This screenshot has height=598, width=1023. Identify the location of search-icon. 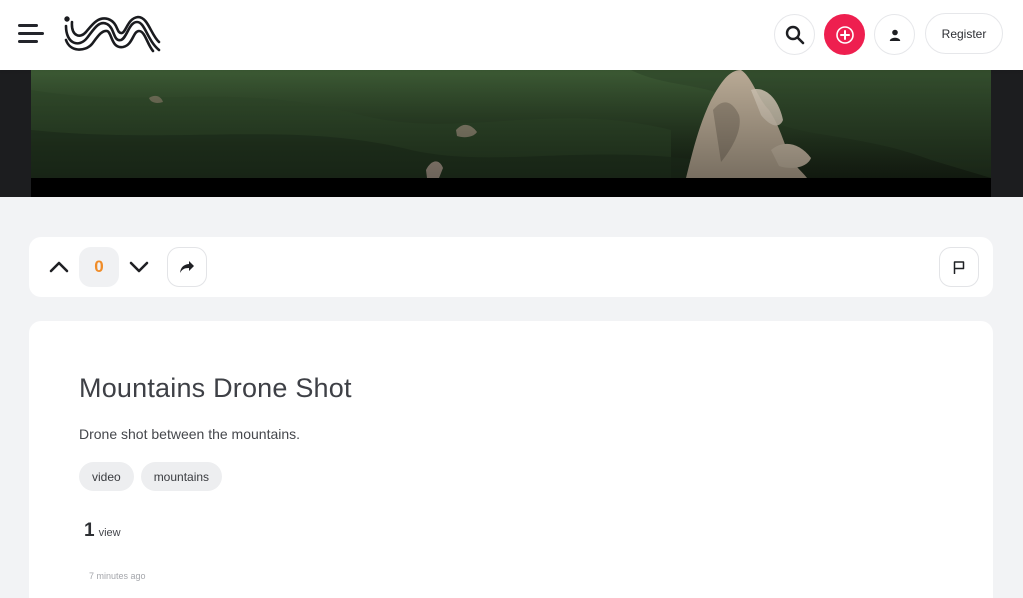
(794, 34).